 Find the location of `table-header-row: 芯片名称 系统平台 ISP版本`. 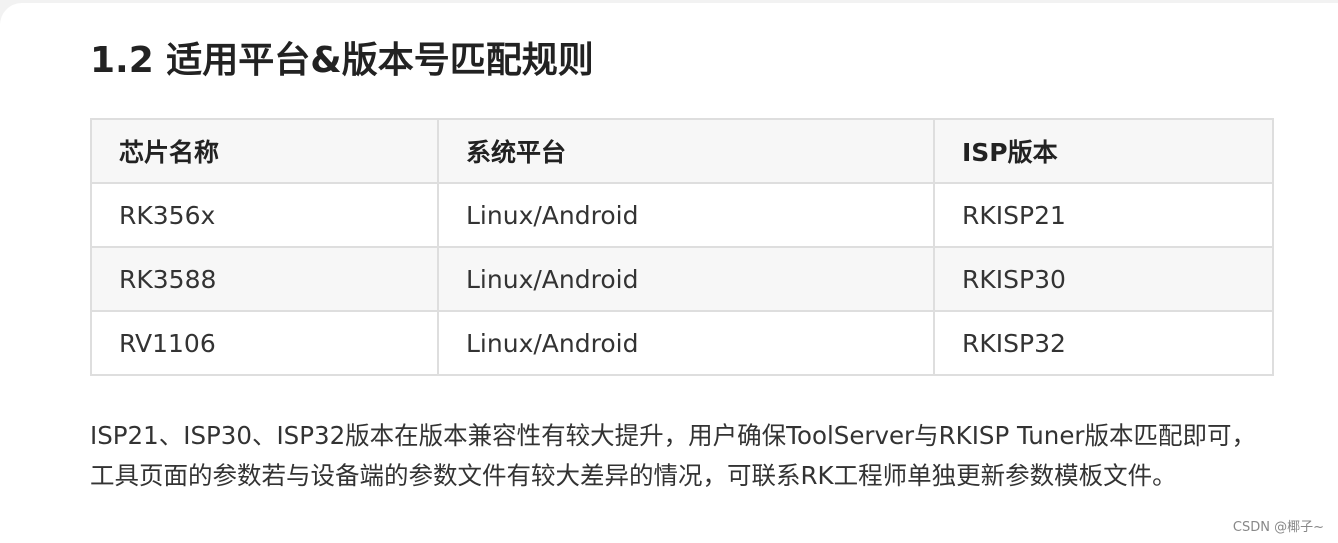

table-header-row: 芯片名称 系统平台 ISP版本 is located at coordinates (682, 151).